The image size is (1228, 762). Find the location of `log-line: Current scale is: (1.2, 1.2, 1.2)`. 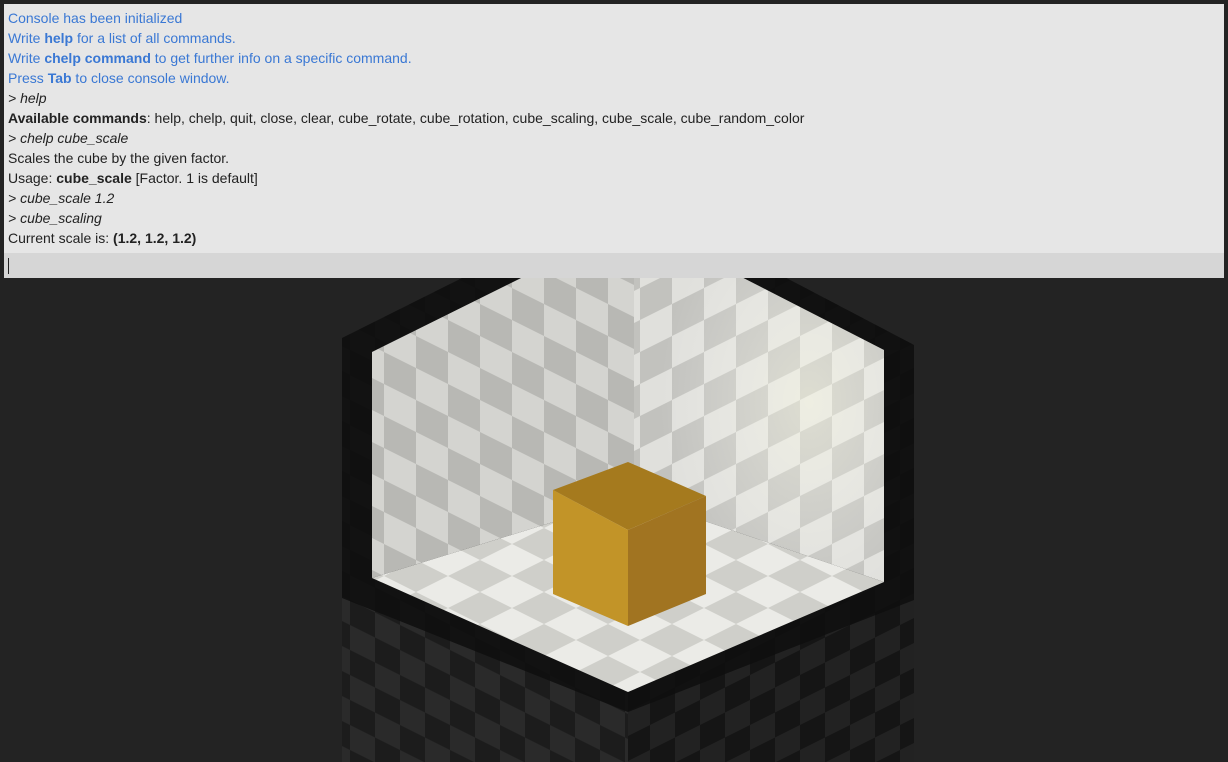

log-line: Current scale is: (1.2, 1.2, 1.2) is located at coordinates (616, 238).